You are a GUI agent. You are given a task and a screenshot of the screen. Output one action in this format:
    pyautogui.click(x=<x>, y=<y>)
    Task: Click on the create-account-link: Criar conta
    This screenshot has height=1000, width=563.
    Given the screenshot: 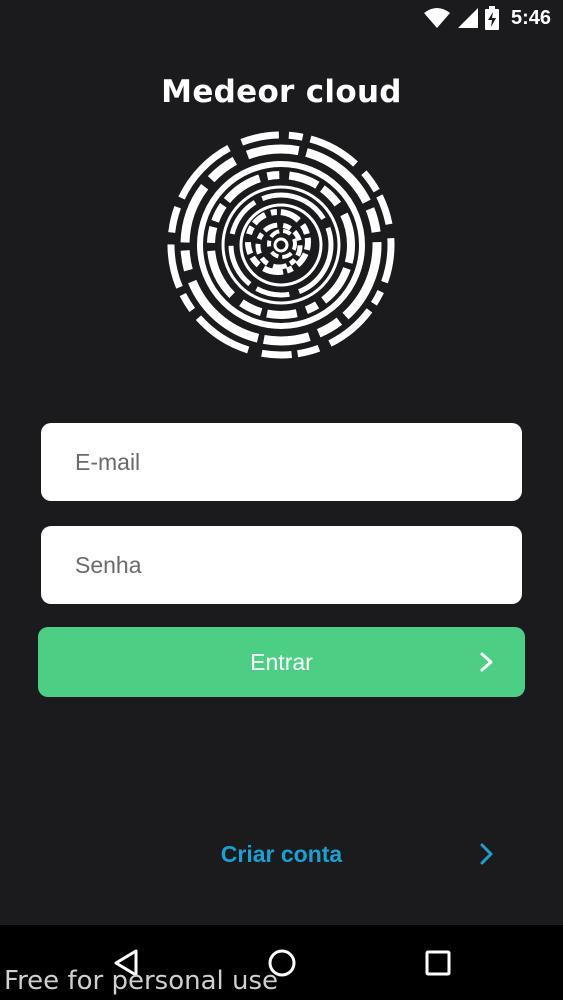 What is the action you would take?
    pyautogui.click(x=281, y=854)
    